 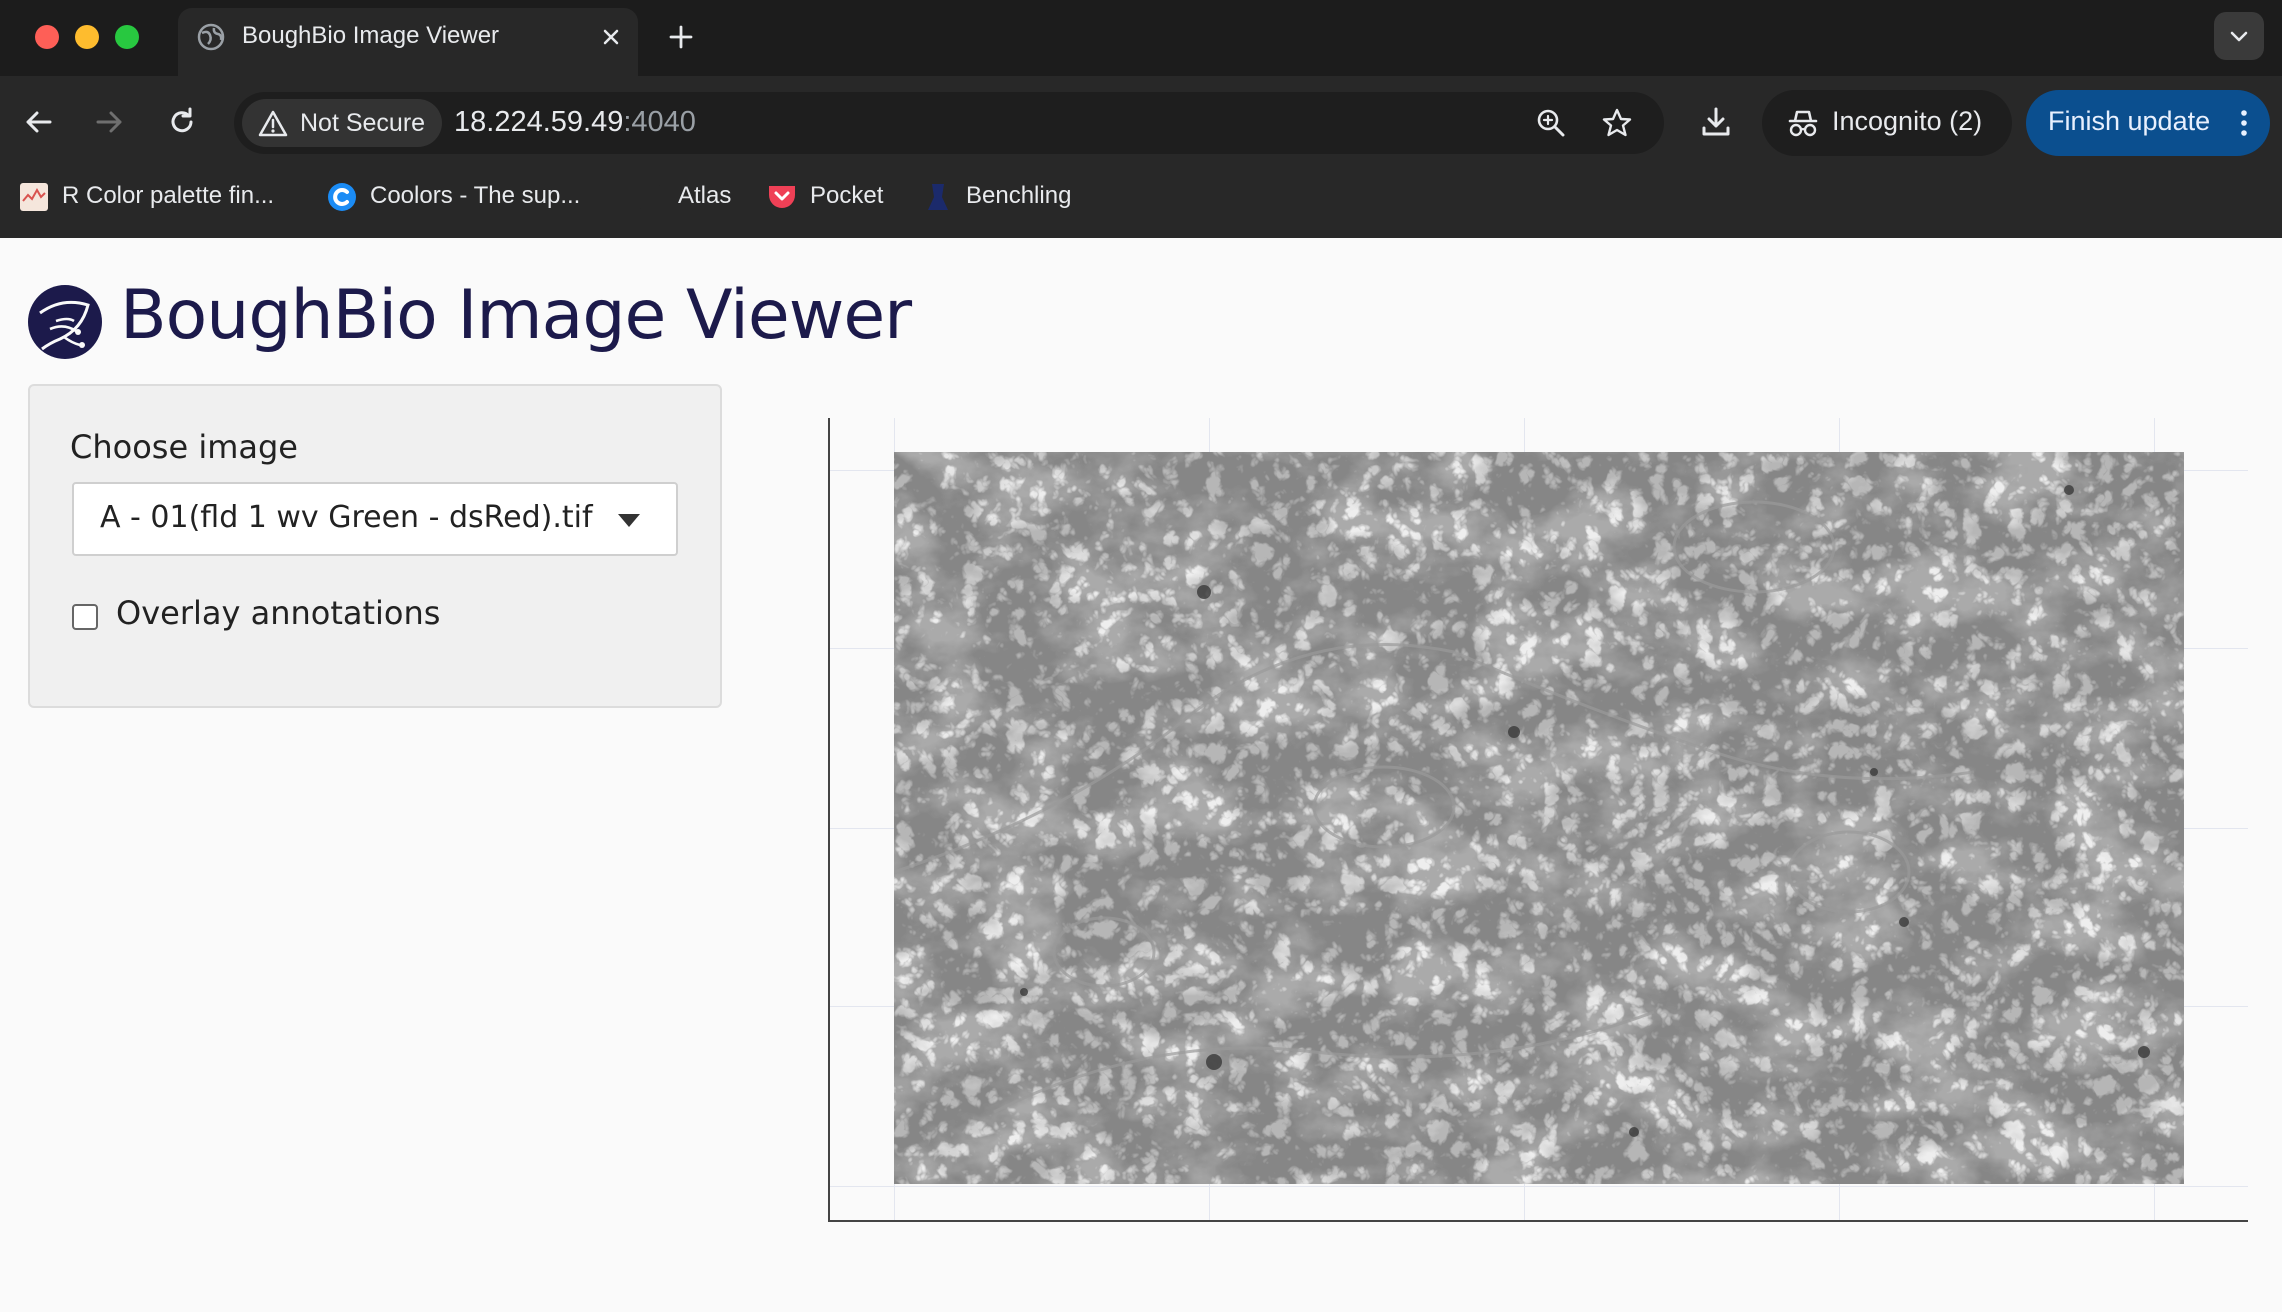 I want to click on plot-y-axis, so click(x=829, y=820).